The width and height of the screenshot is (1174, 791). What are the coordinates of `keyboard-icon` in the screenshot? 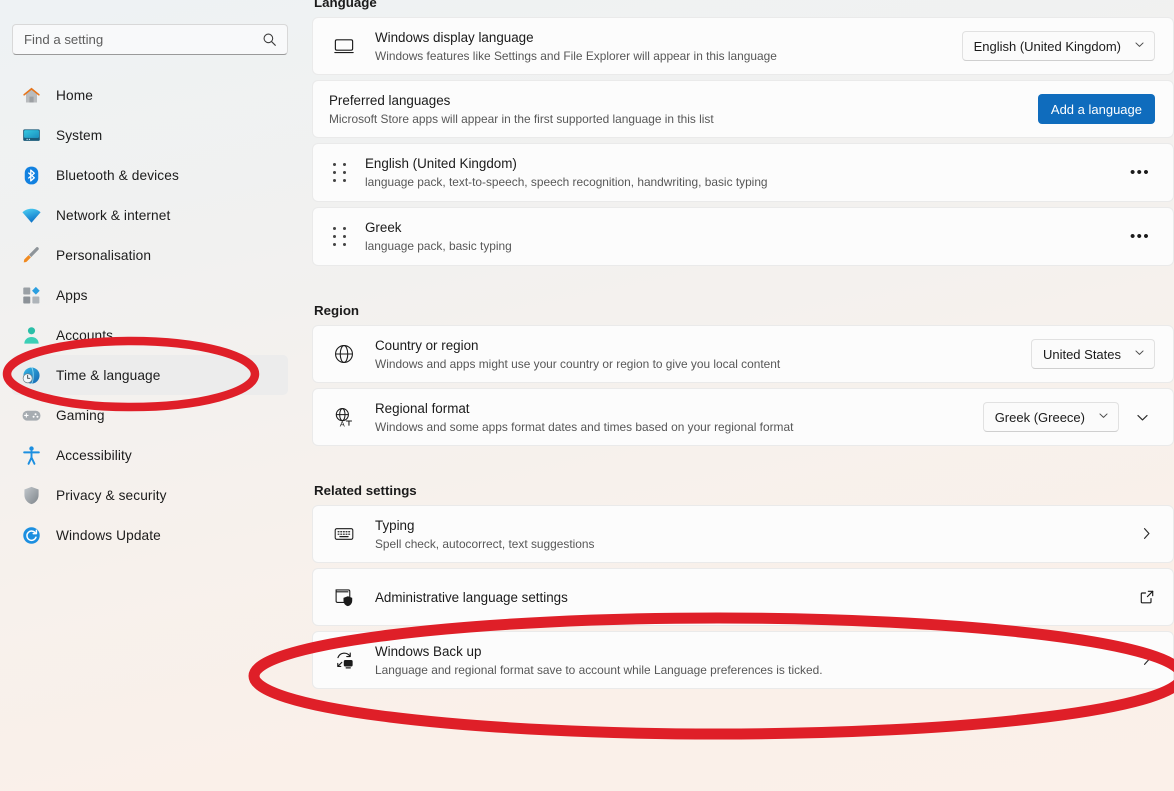 It's located at (344, 534).